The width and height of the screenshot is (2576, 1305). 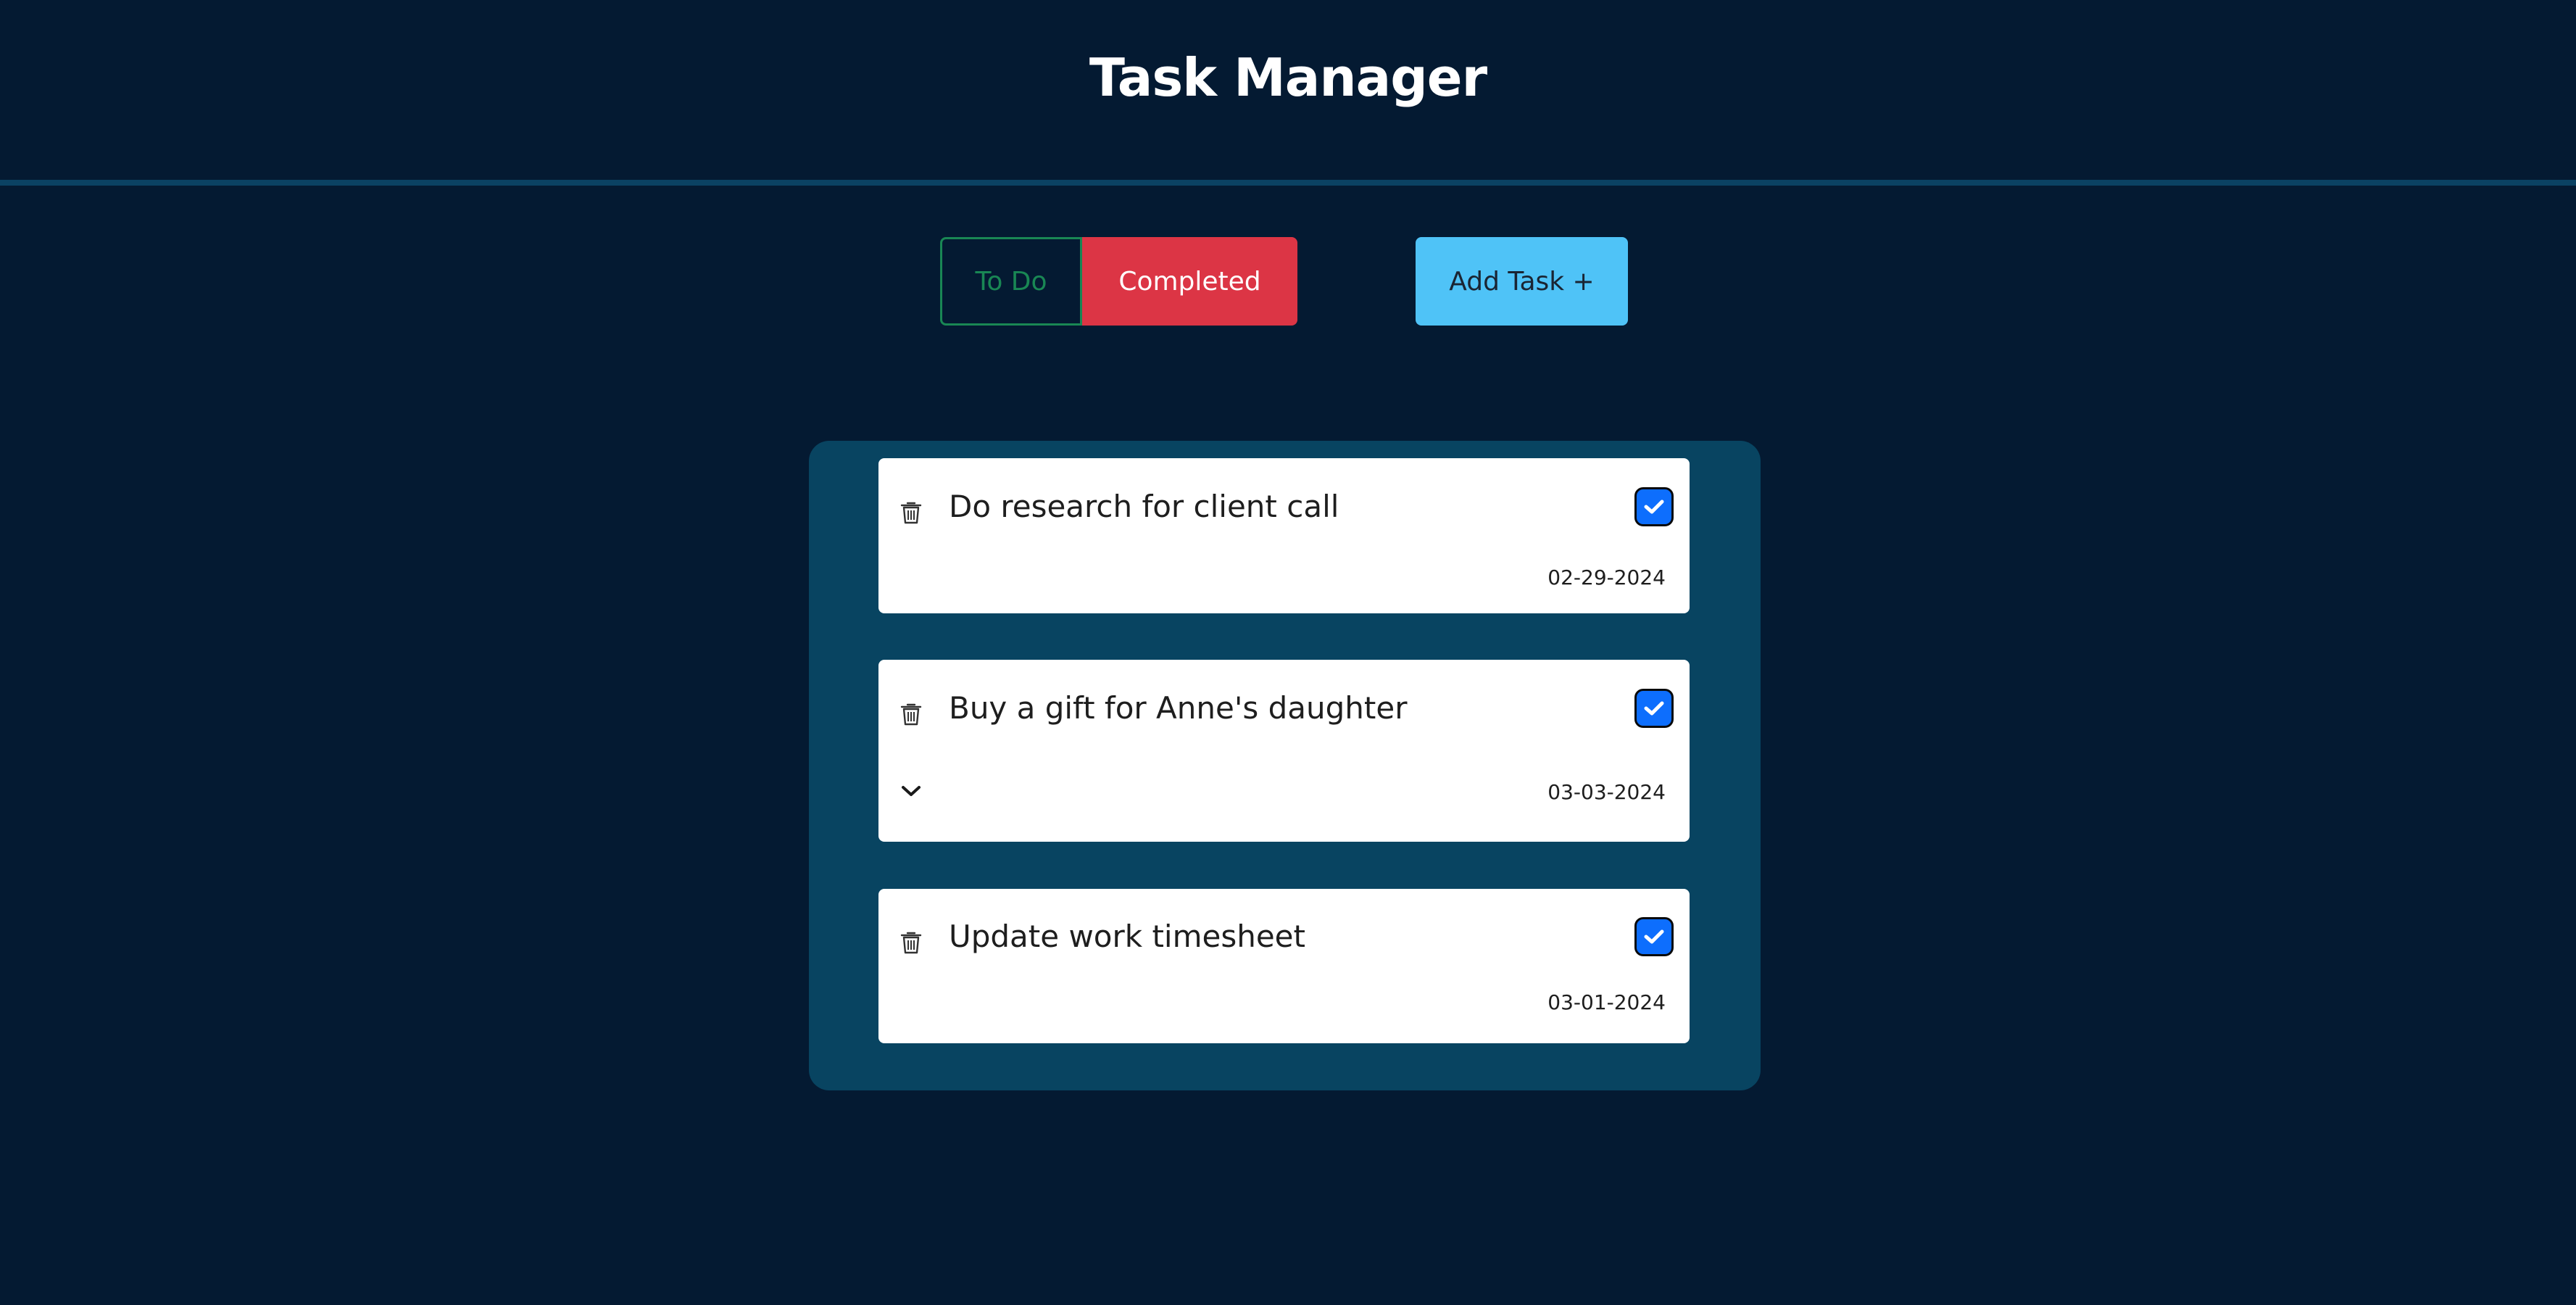 I want to click on todo-filter-button: To Do, so click(x=1011, y=281).